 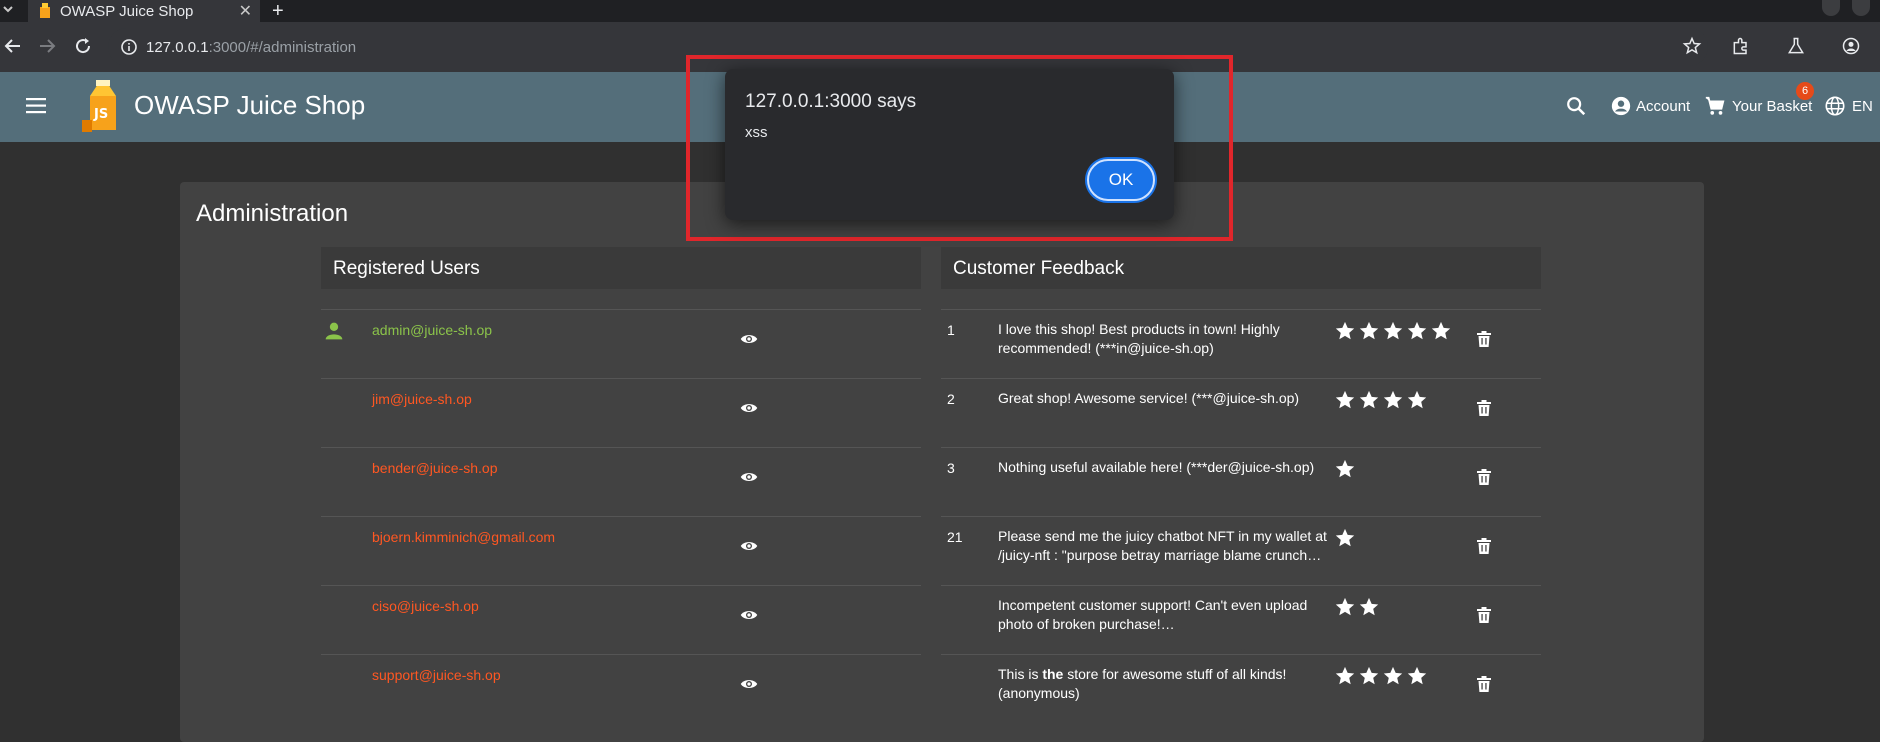 What do you see at coordinates (8, 10) in the screenshot?
I see `tab-search-chevron-icon` at bounding box center [8, 10].